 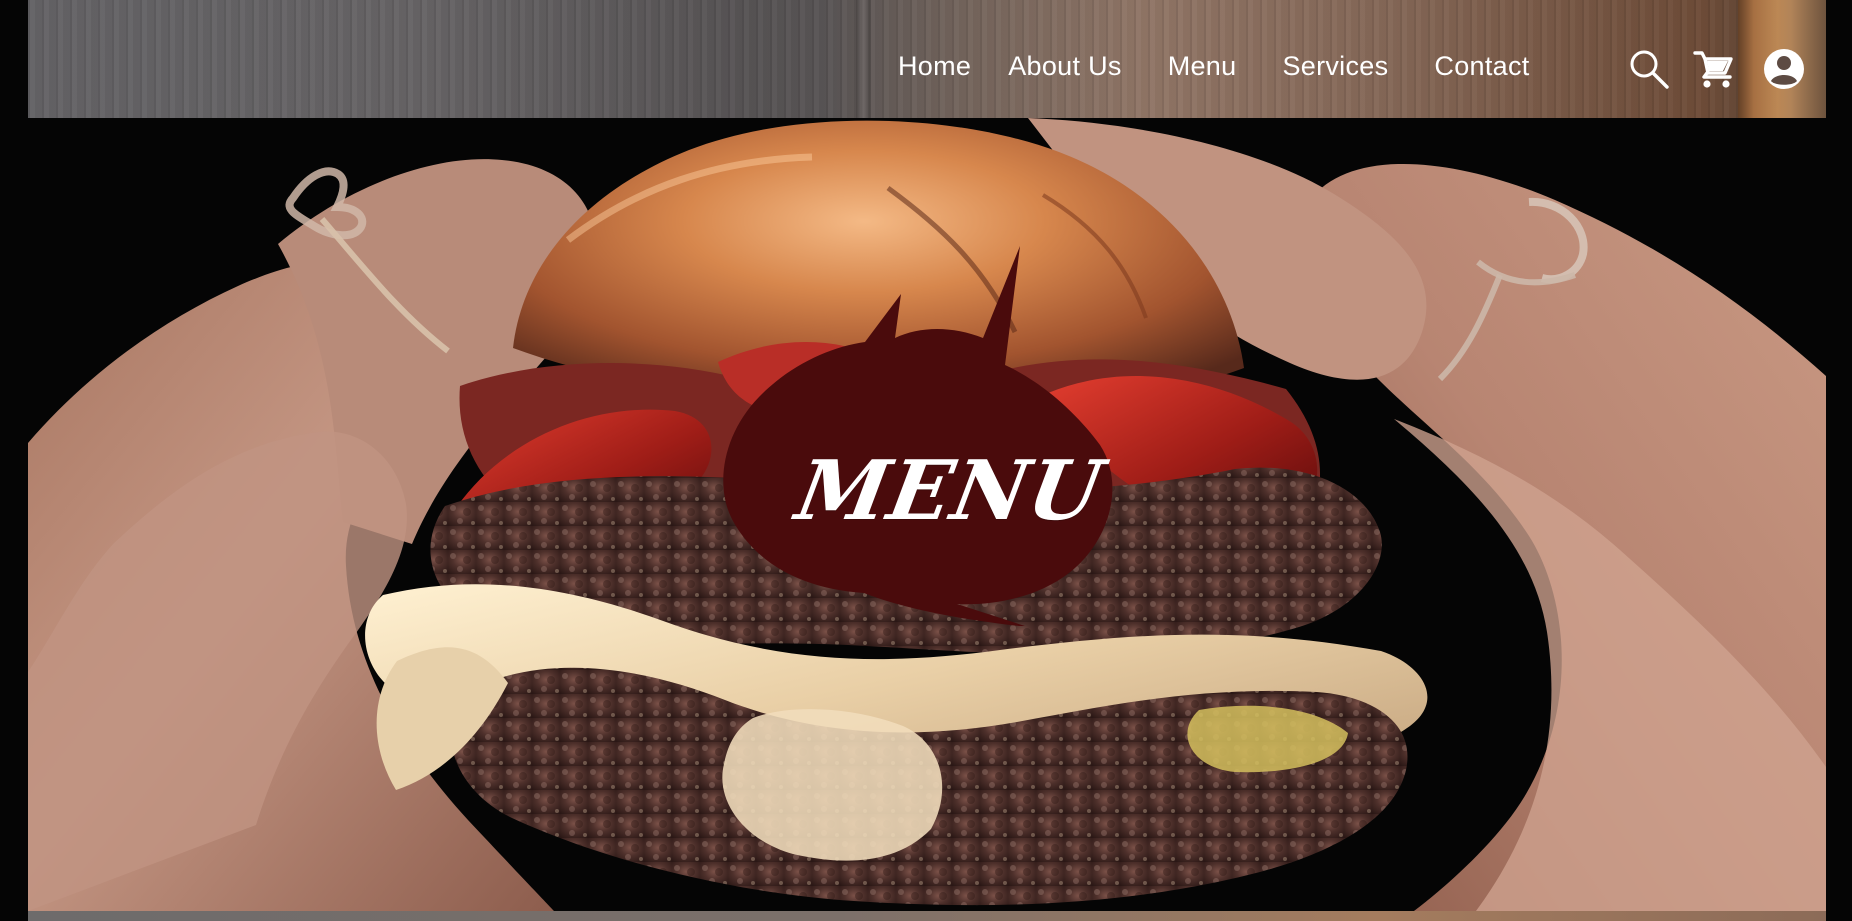 I want to click on nav-home-link: Home, so click(x=934, y=66).